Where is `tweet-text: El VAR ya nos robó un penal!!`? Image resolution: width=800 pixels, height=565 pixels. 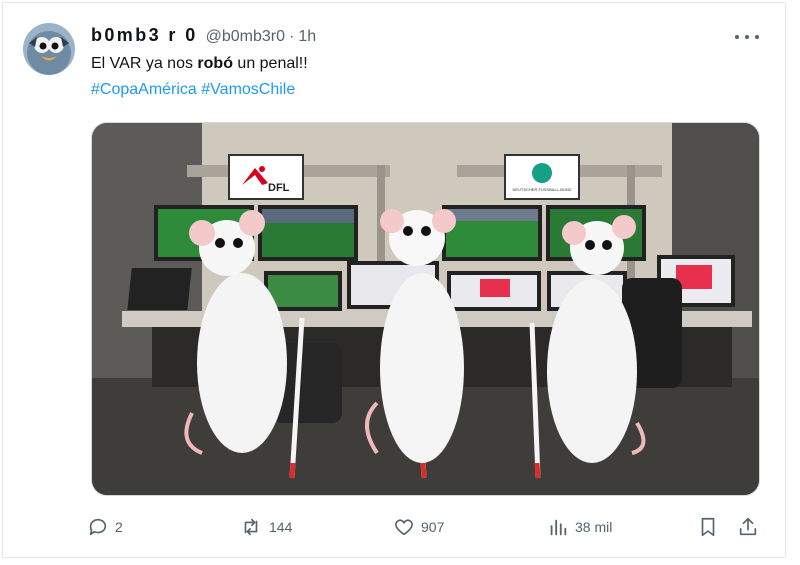
tweet-text: El VAR ya nos robó un penal!! is located at coordinates (199, 64).